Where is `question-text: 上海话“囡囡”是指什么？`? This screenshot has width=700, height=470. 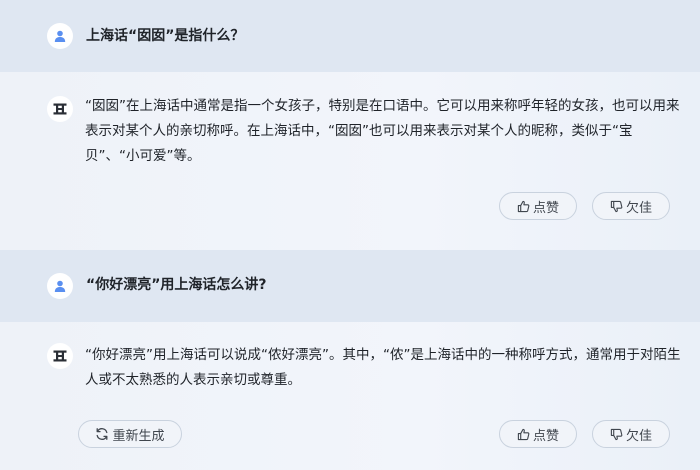 question-text: 上海话“囡囡”是指什么？ is located at coordinates (165, 36).